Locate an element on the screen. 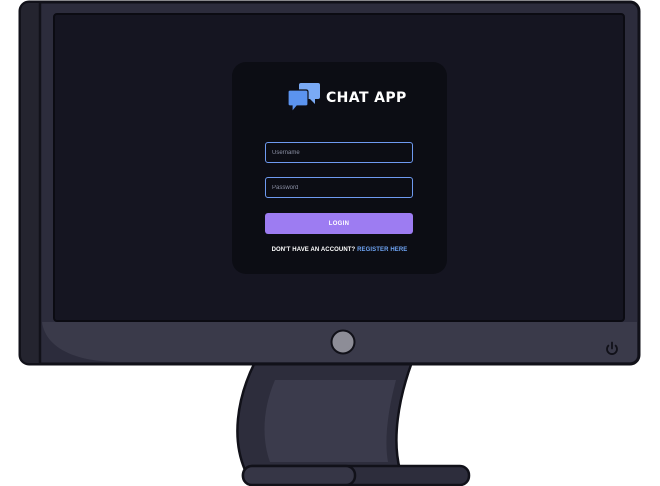  webcam-icon is located at coordinates (343, 342).